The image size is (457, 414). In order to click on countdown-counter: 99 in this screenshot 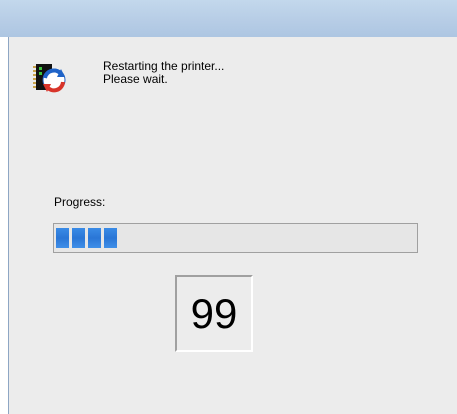, I will do `click(214, 313)`.